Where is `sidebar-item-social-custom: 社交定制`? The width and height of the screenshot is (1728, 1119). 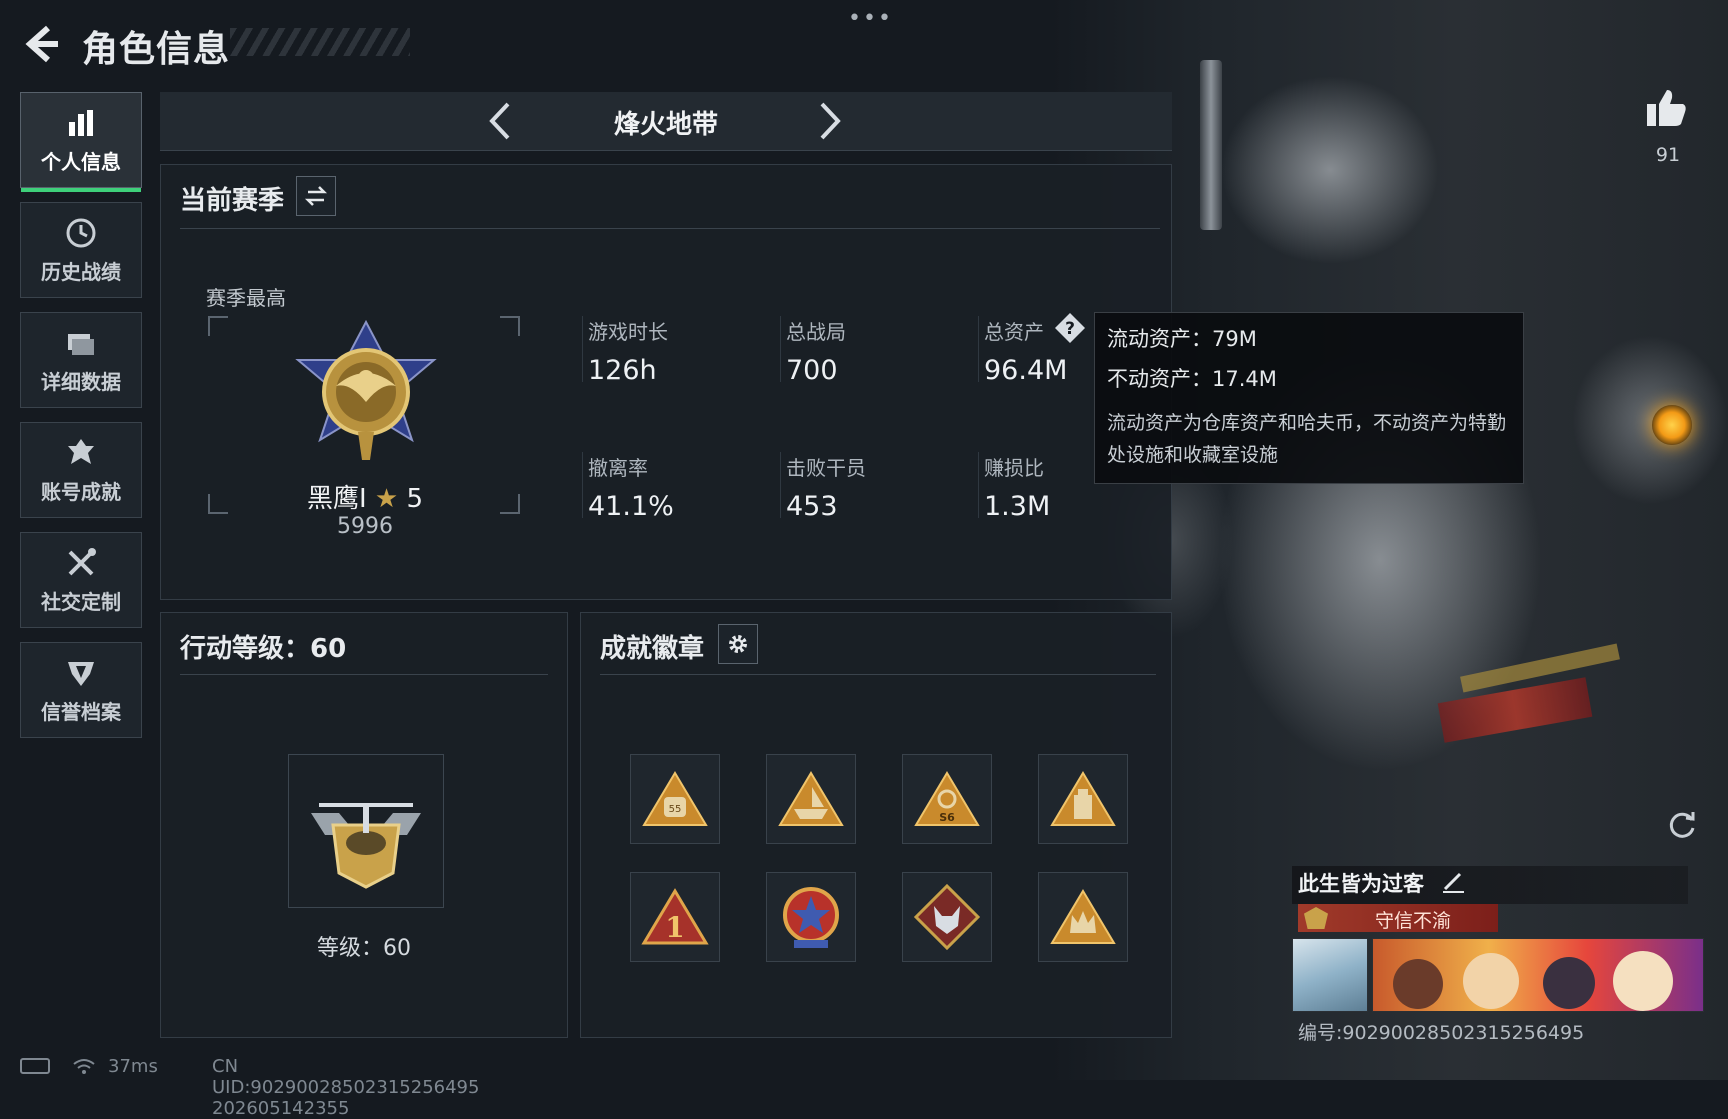 sidebar-item-social-custom: 社交定制 is located at coordinates (81, 580).